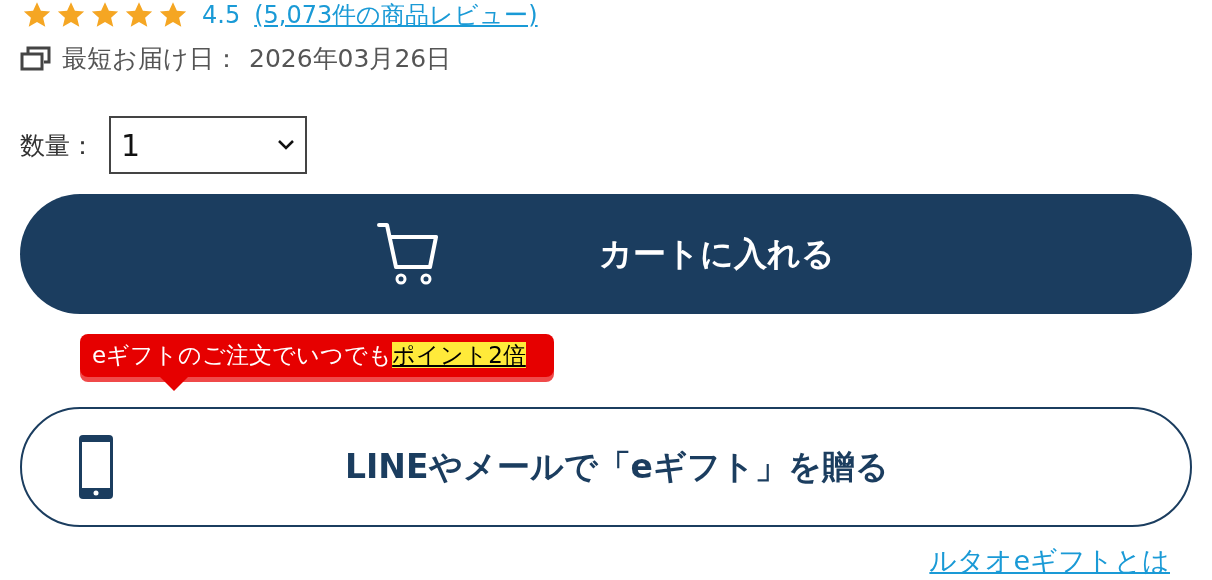 The height and width of the screenshot is (580, 1212). I want to click on chevron-down-icon, so click(286, 145).